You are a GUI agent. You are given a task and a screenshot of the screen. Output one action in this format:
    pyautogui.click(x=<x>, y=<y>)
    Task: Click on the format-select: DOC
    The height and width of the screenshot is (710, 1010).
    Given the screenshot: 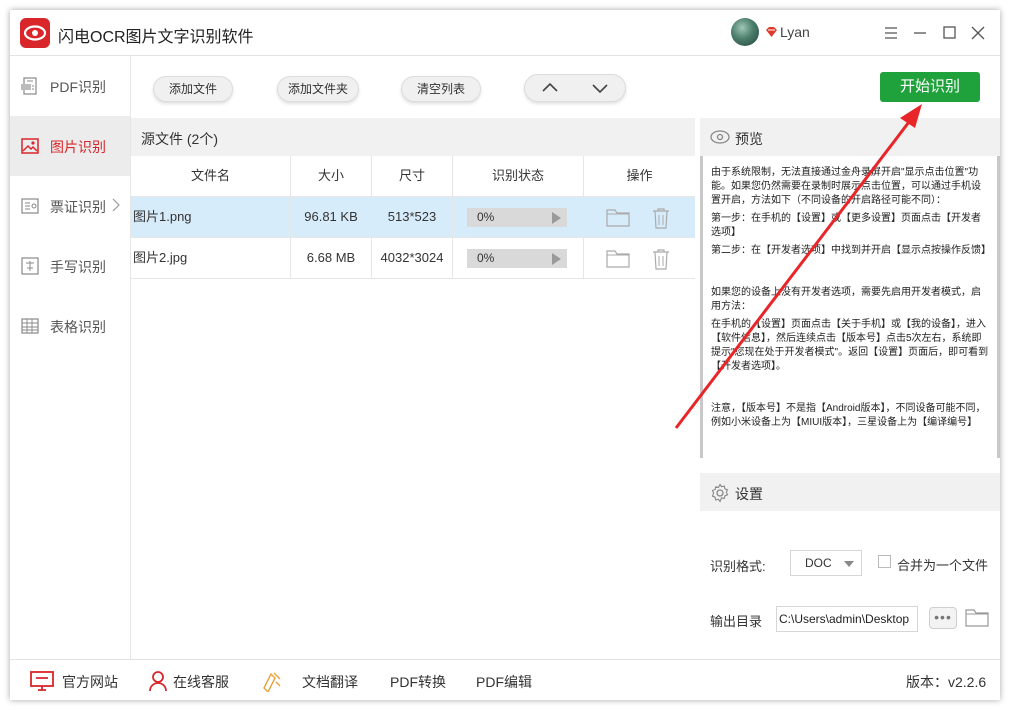 What is the action you would take?
    pyautogui.click(x=826, y=563)
    